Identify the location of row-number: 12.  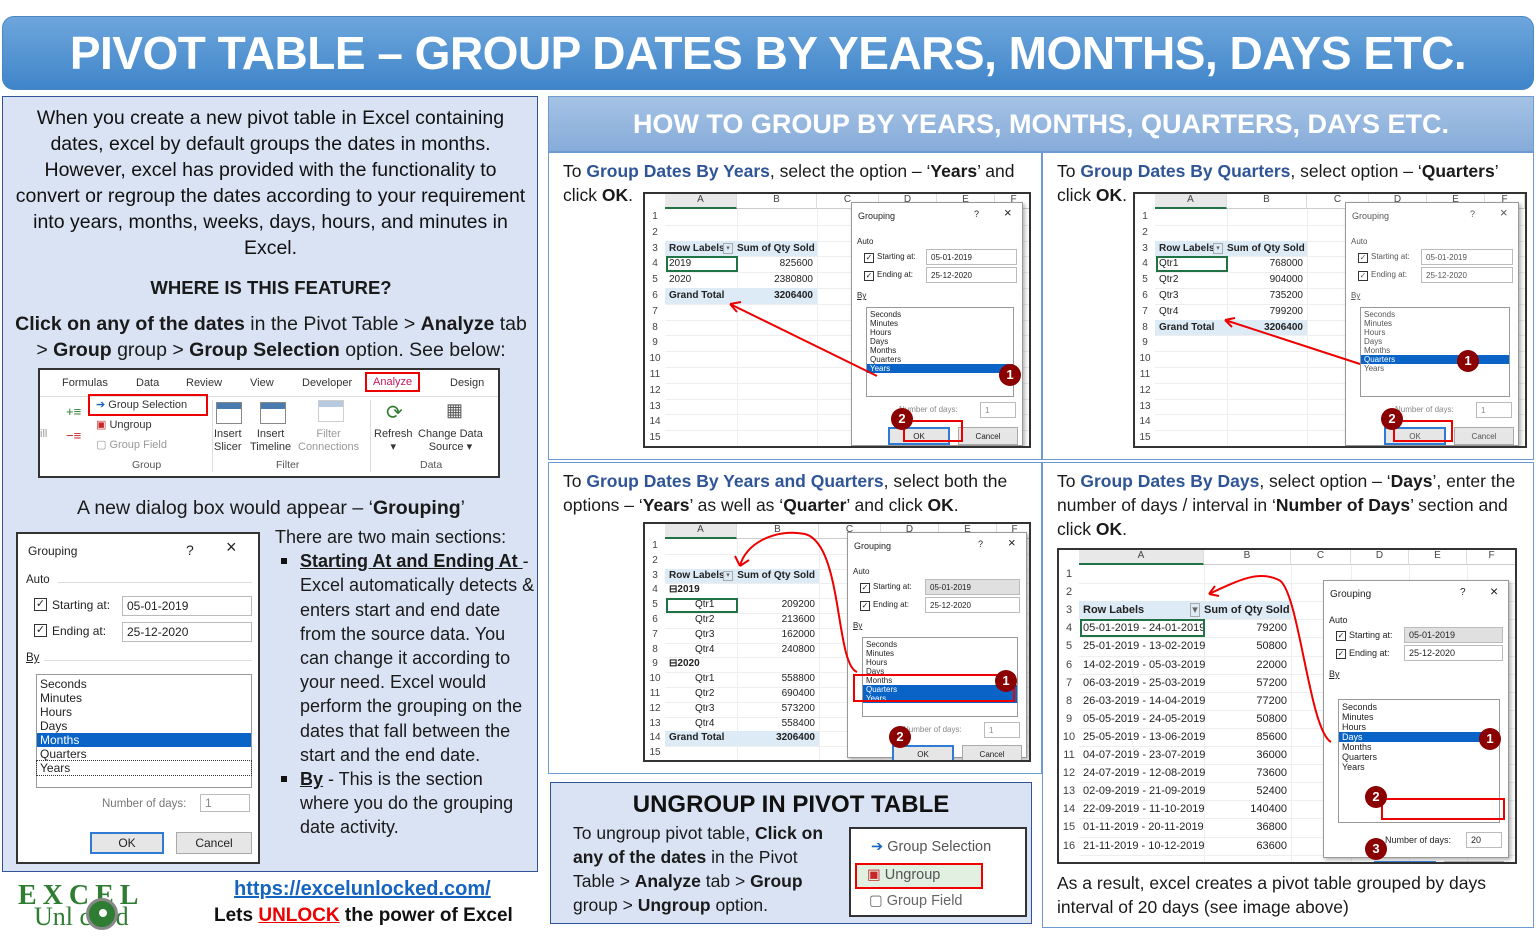
(655, 709).